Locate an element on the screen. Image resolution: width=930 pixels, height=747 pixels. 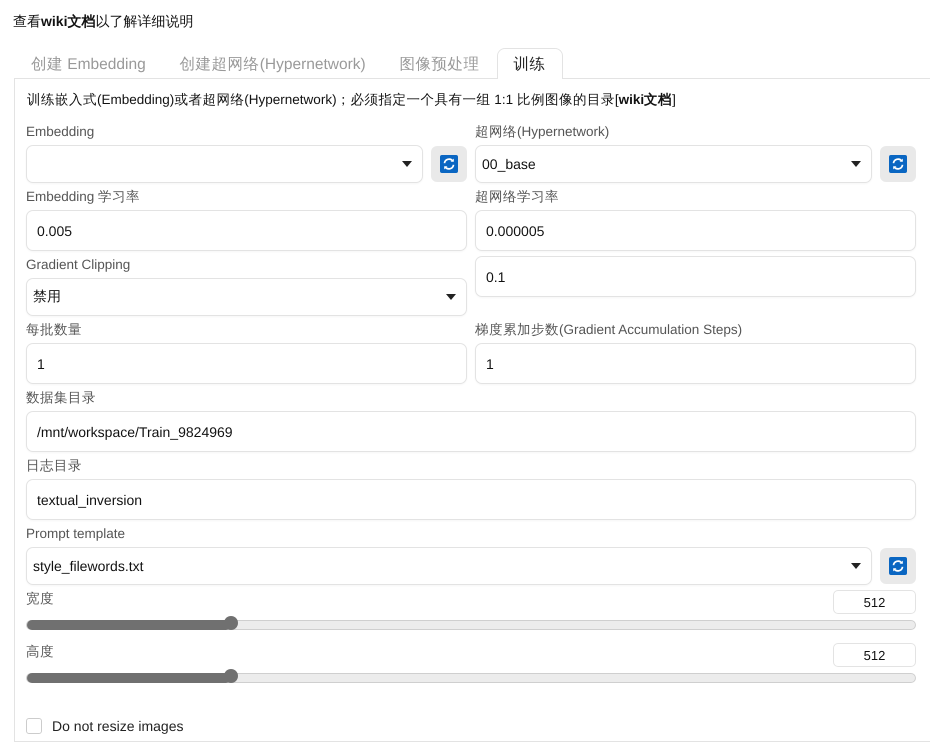
field-label: 超网络(Hypernetwork) is located at coordinates (542, 132).